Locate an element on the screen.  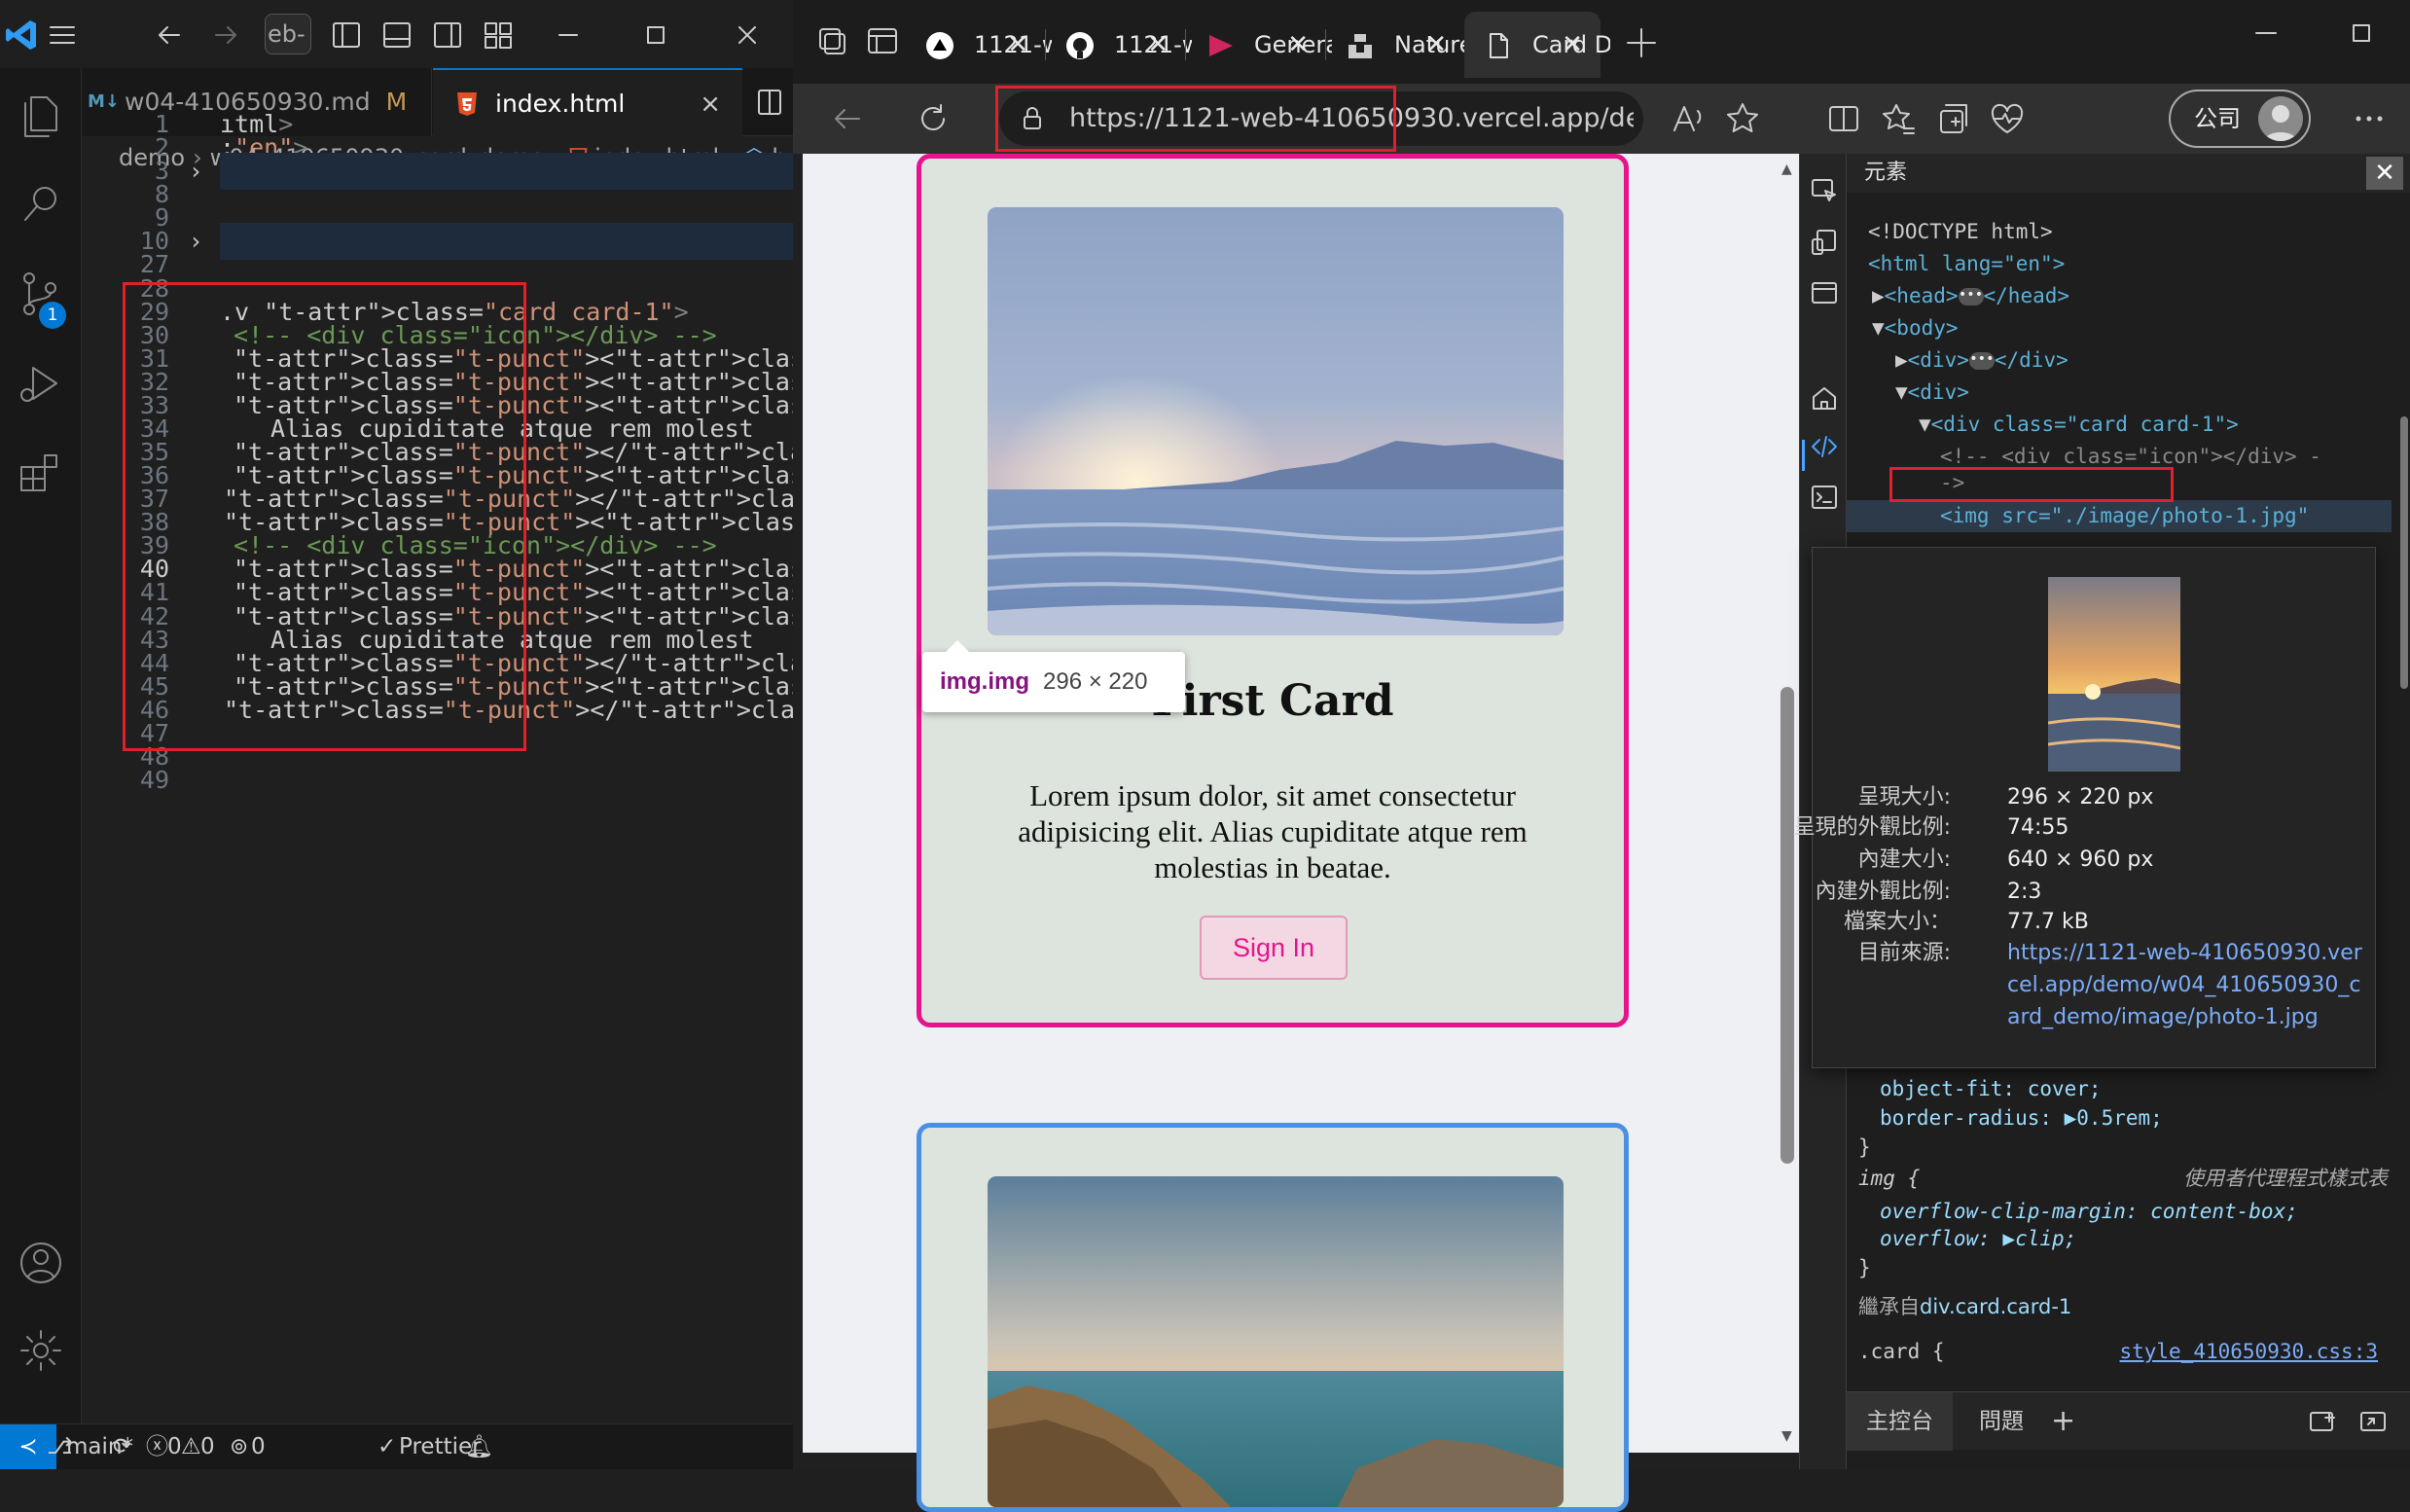
warning-count: 0 is located at coordinates (207, 1446).